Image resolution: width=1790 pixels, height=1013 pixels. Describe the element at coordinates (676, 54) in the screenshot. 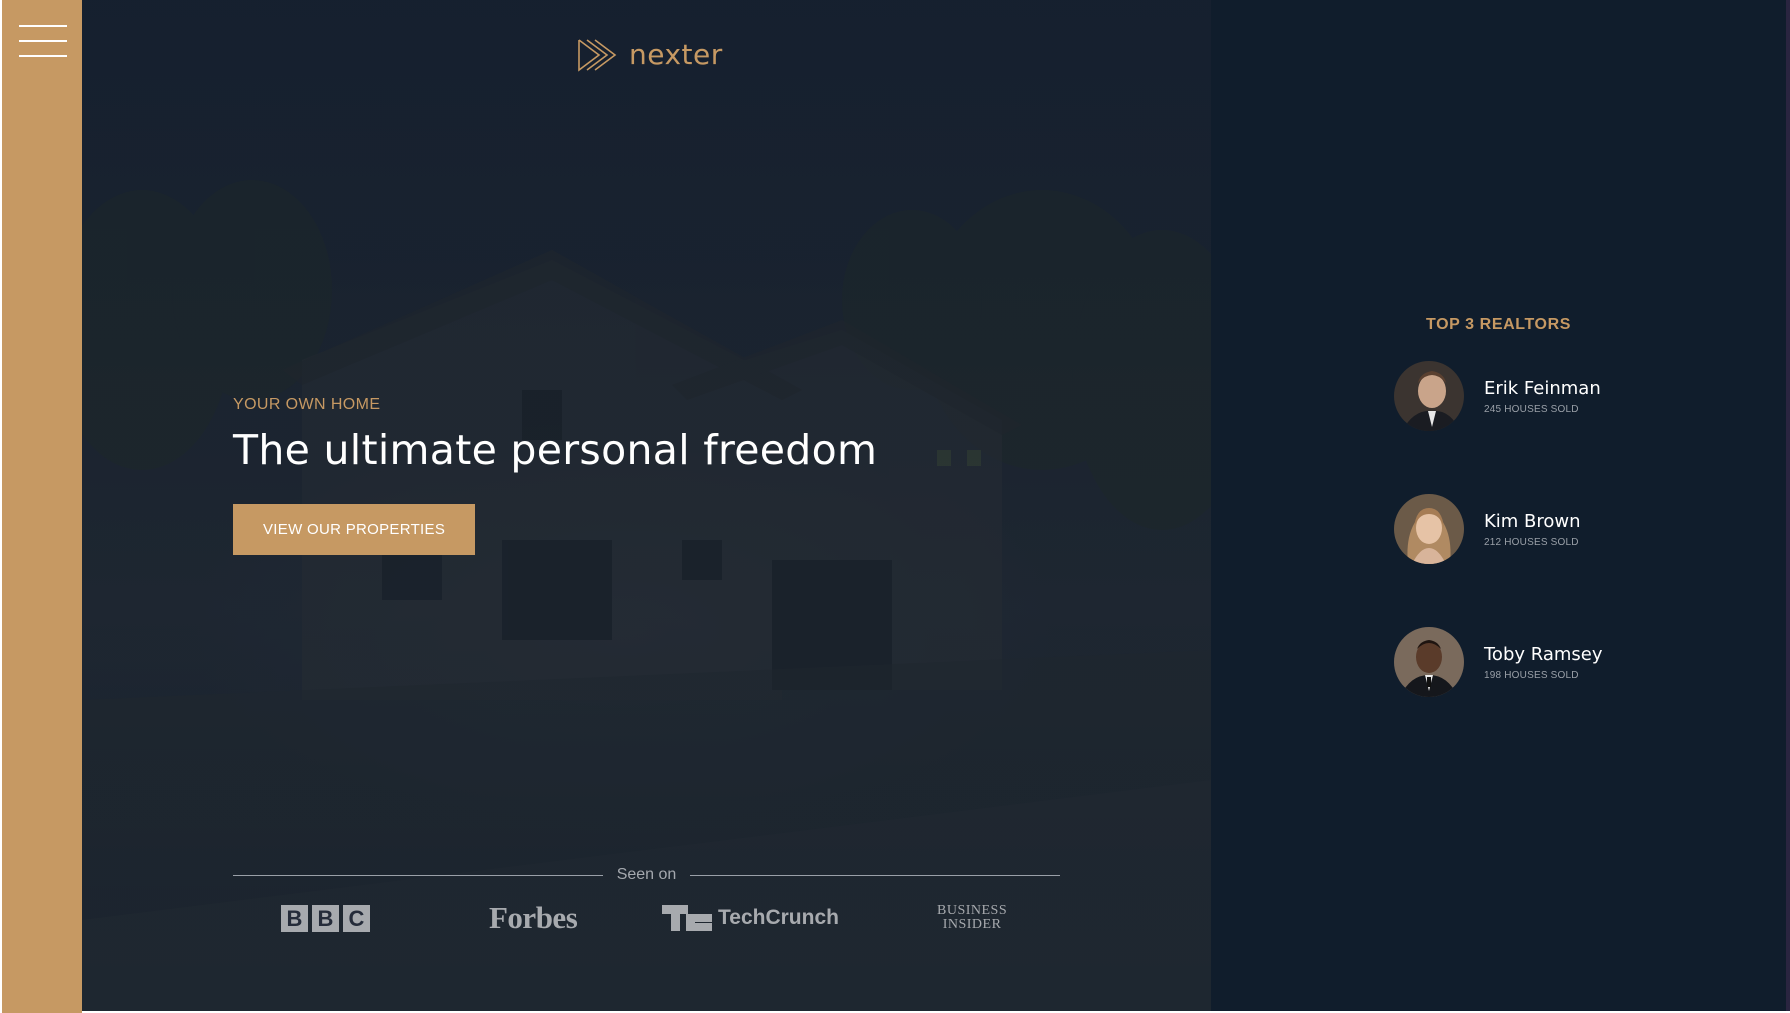

I see `logo-text: nexter` at that location.